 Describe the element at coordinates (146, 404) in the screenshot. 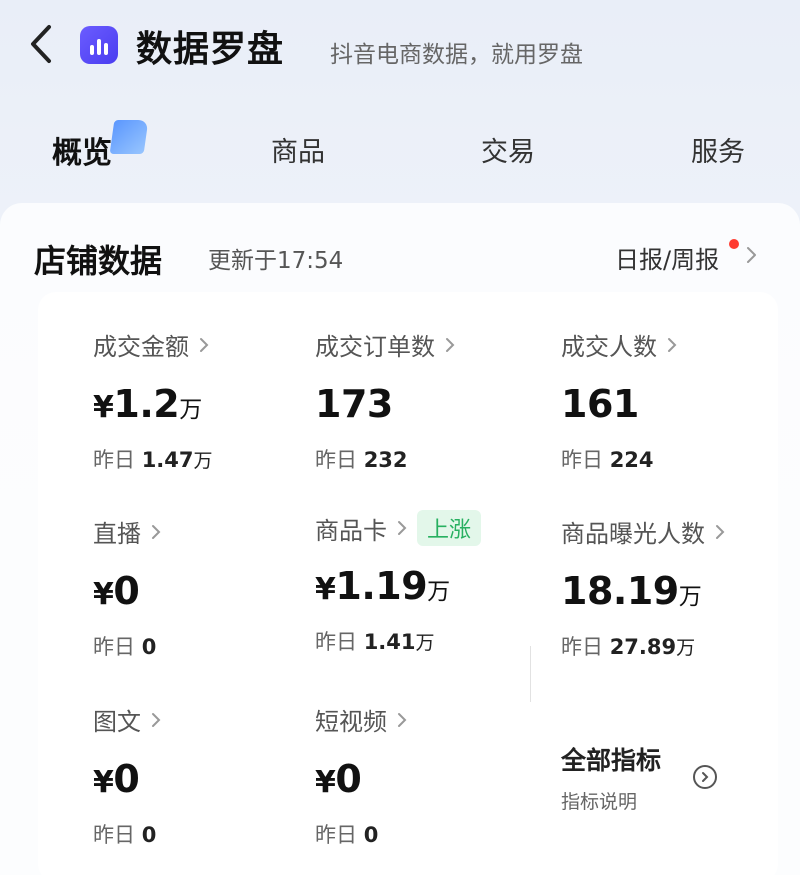

I see `metric-value: 1.2` at that location.